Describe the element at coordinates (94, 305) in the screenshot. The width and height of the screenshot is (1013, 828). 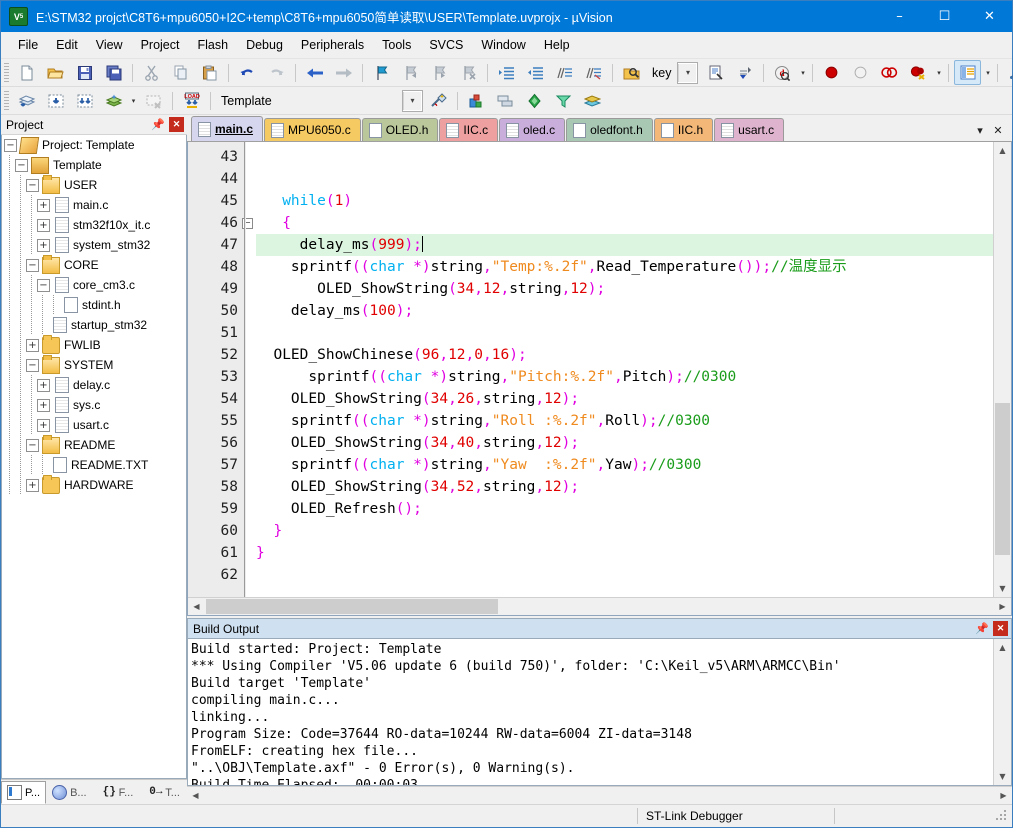
I see `tree-item-stdint-h: stdint.h` at that location.